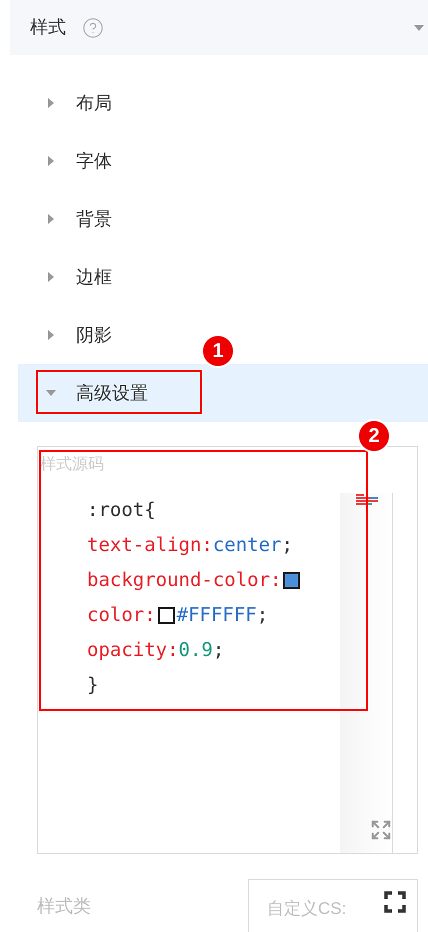  Describe the element at coordinates (122, 511) in the screenshot. I see `code-line: :root{` at that location.